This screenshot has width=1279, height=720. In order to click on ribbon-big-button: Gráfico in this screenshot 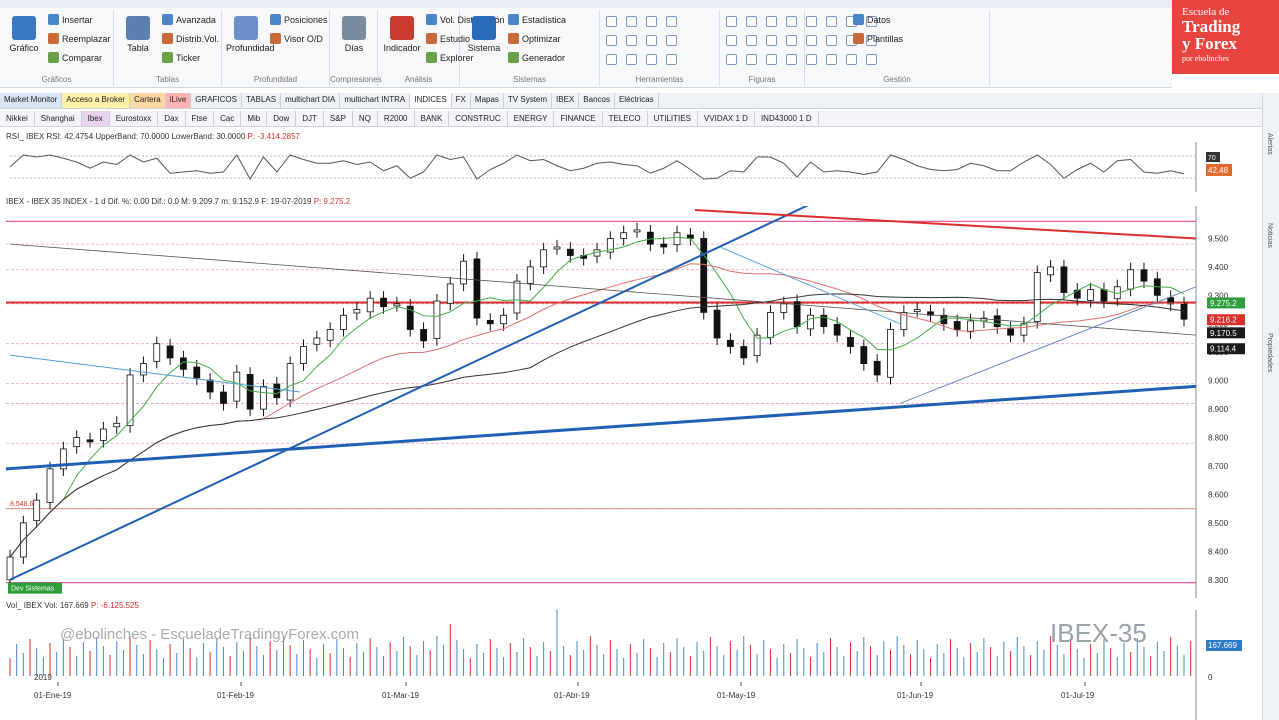, I will do `click(24, 34)`.